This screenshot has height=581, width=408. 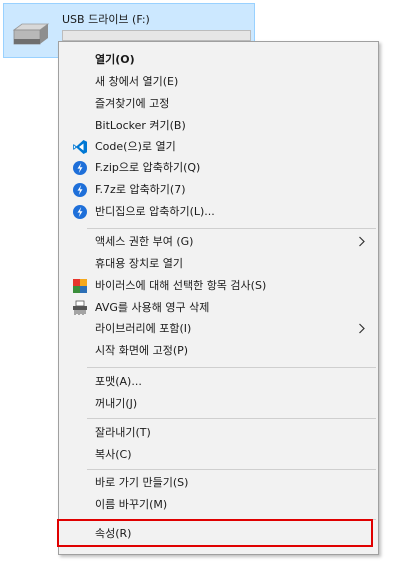 What do you see at coordinates (218, 241) in the screenshot?
I see `menu-item-give-access: 액세스 권한 부여 (G)` at bounding box center [218, 241].